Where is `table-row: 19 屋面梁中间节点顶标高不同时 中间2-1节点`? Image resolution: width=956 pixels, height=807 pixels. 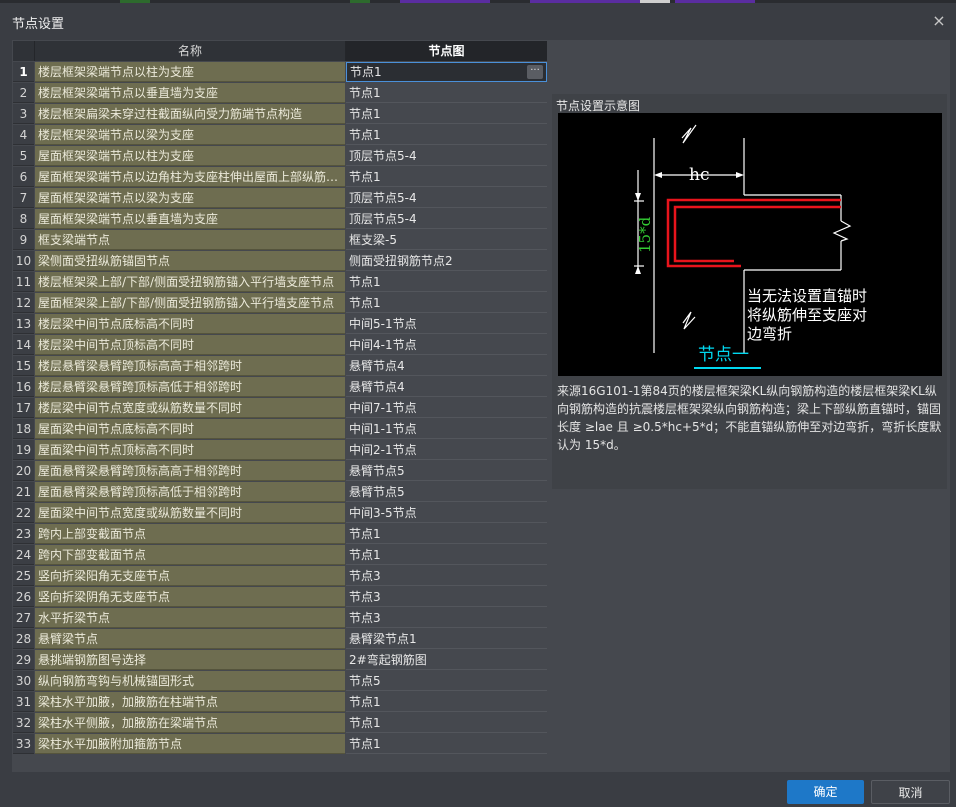 table-row: 19 屋面梁中间节点顶标高不同时 中间2-1节点 is located at coordinates (280, 450).